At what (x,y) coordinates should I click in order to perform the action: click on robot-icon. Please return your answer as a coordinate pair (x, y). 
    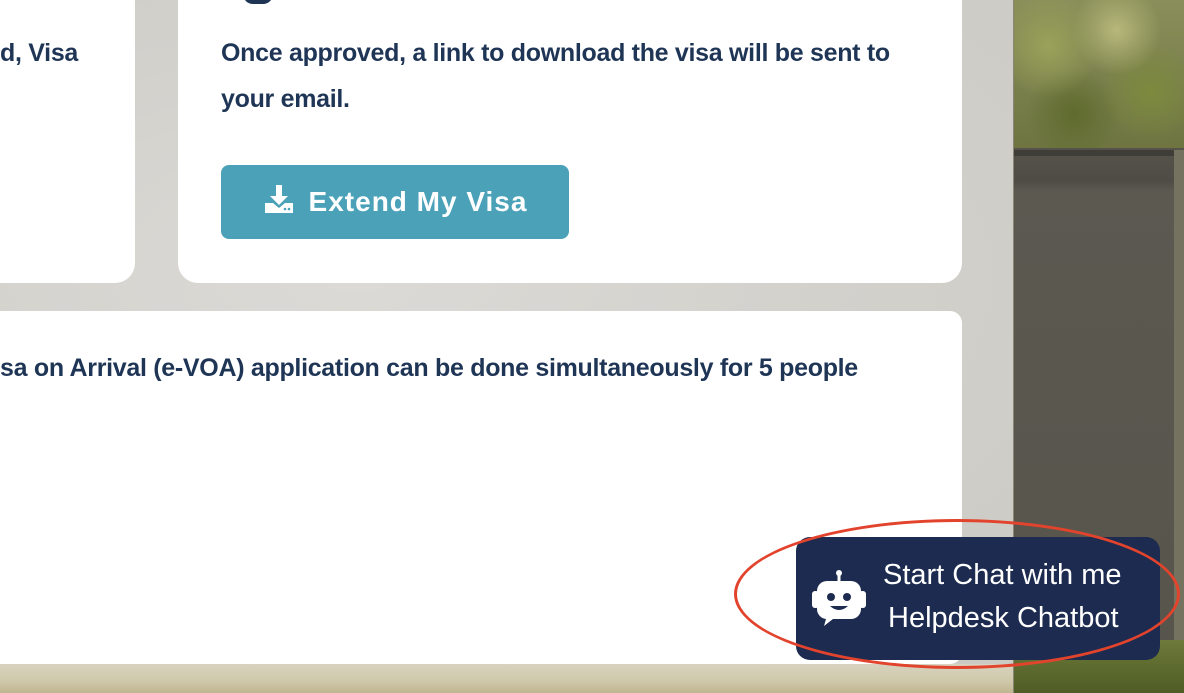
    Looking at the image, I should click on (839, 598).